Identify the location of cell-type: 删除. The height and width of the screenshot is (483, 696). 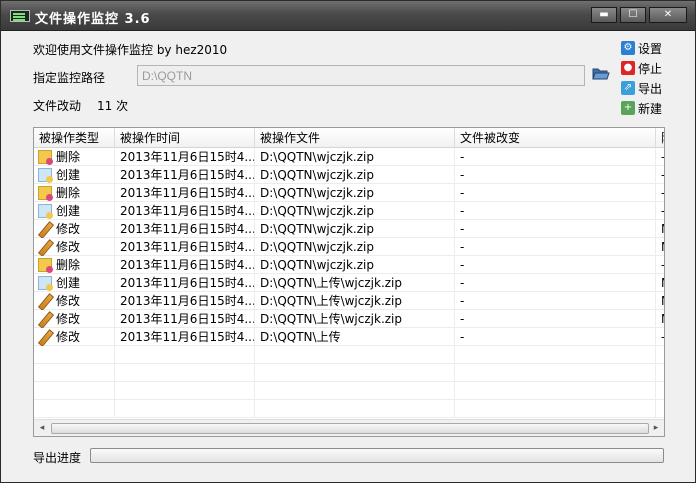
(74, 265).